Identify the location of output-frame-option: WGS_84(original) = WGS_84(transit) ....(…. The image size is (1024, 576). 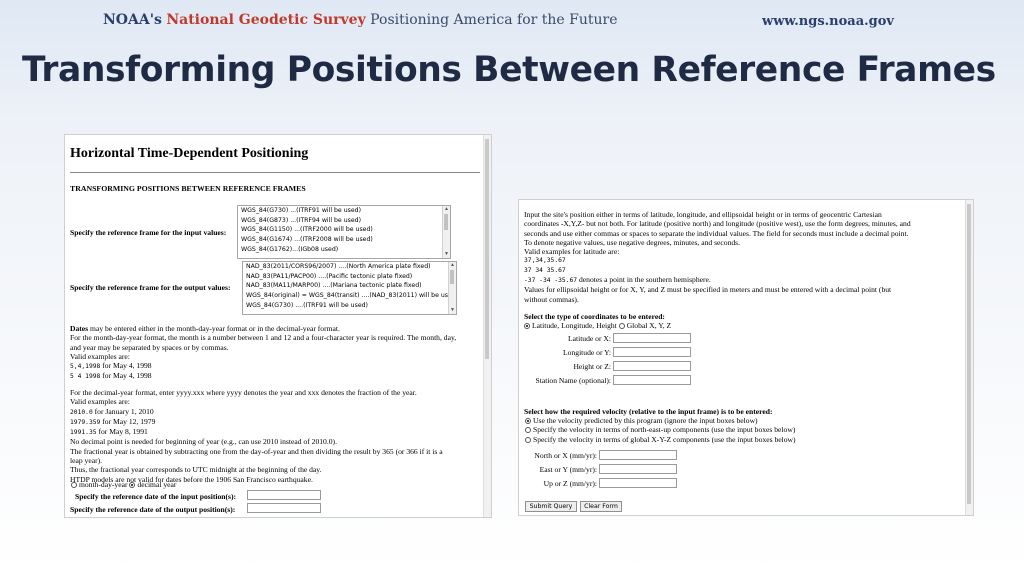
(349, 296).